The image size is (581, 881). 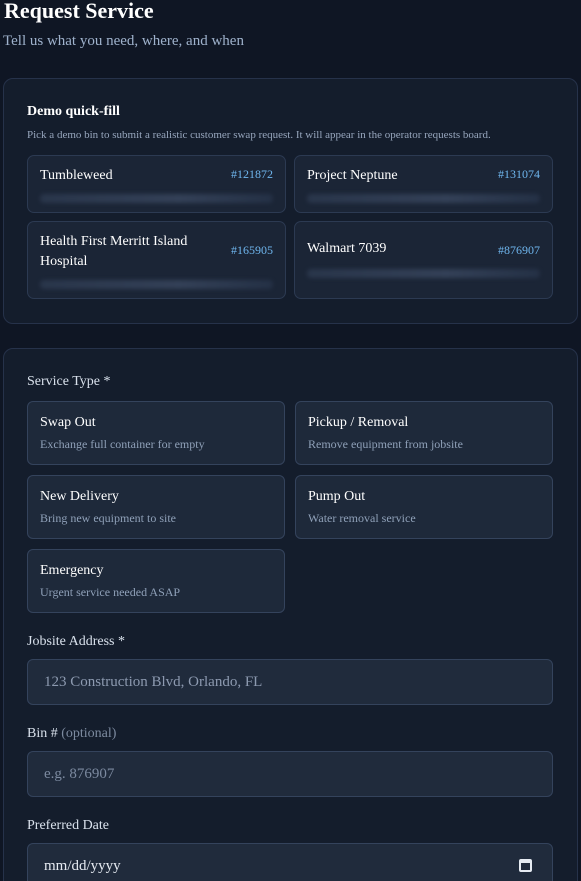 What do you see at coordinates (290, 682) in the screenshot?
I see `jobsite-address-input` at bounding box center [290, 682].